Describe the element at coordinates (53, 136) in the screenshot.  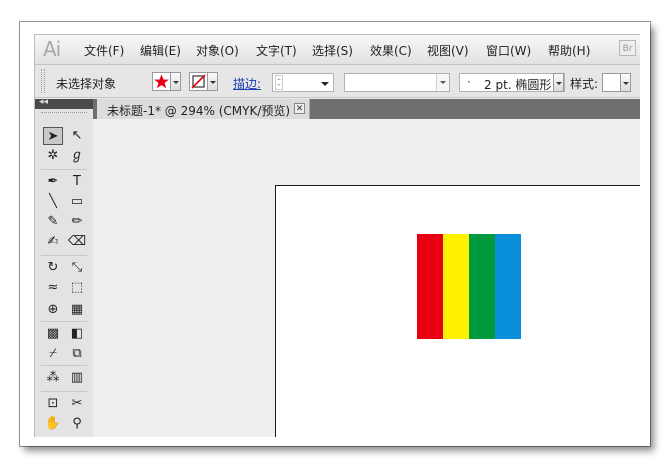
I see `selection-tool-icon: ➤` at that location.